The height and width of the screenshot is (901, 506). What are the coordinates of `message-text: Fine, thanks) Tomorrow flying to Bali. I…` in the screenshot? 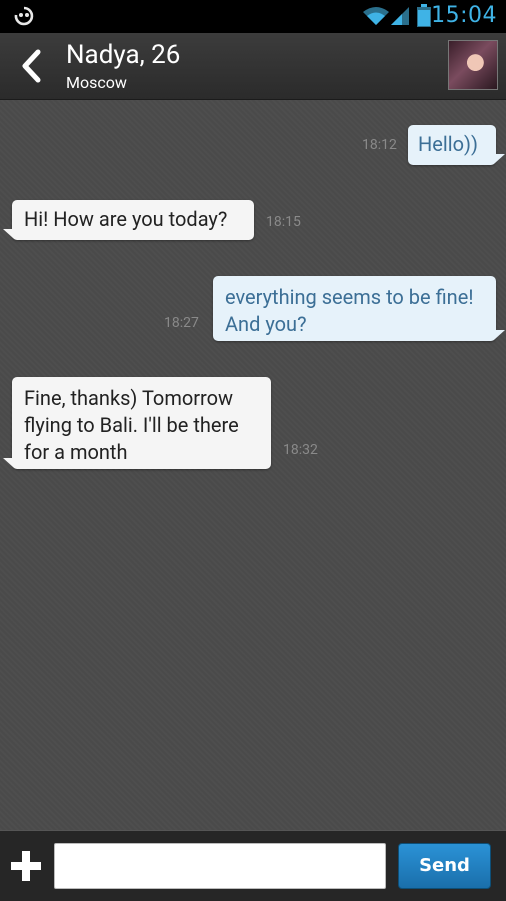 It's located at (131, 425).